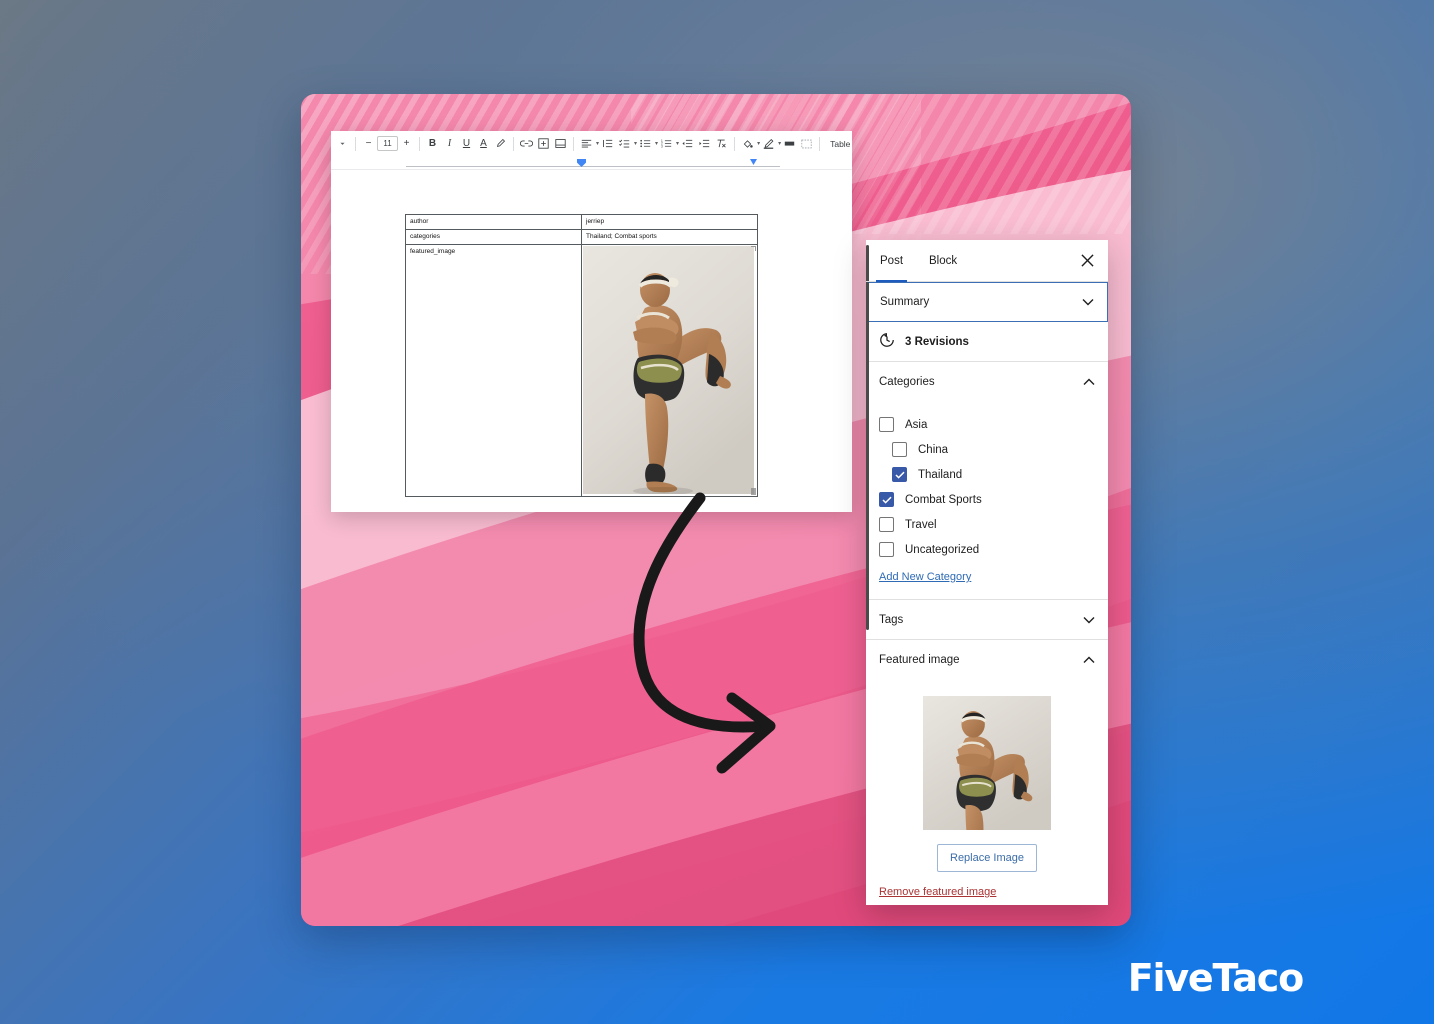  Describe the element at coordinates (886, 549) in the screenshot. I see `checkbox-uncategorized` at that location.